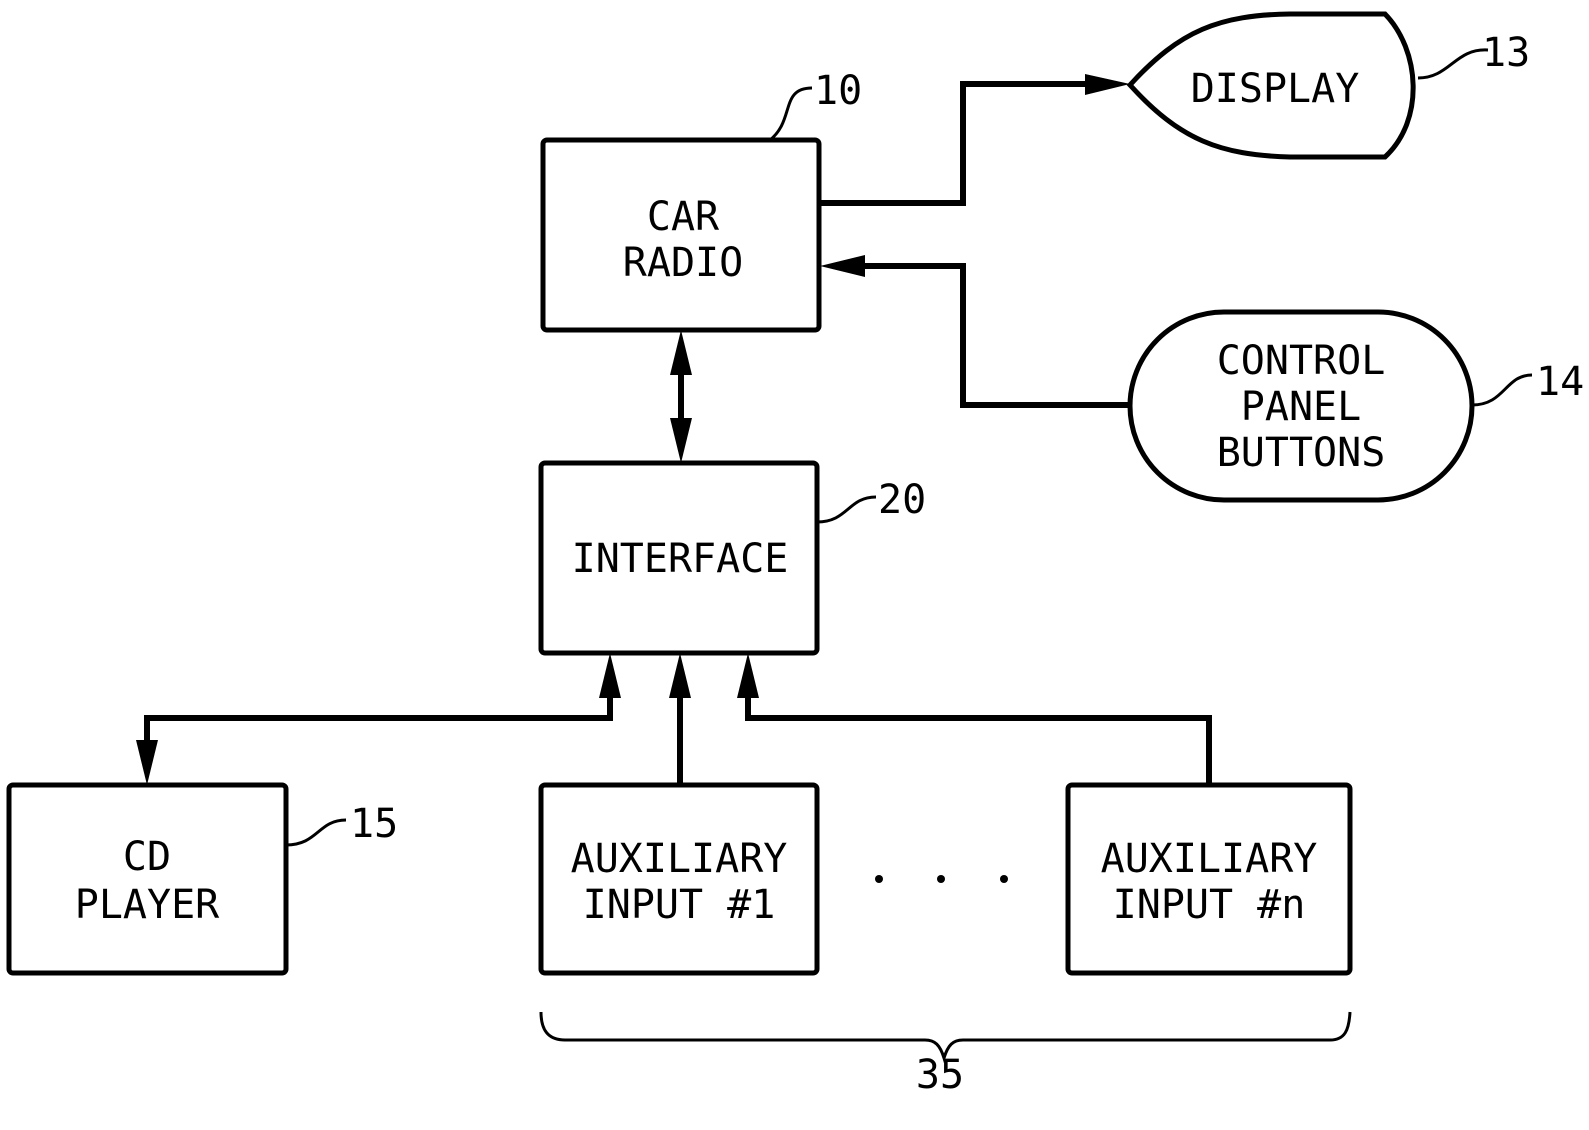 The height and width of the screenshot is (1130, 1589). What do you see at coordinates (147, 905) in the screenshot?
I see `cd-player-label-line2: PLAYER` at bounding box center [147, 905].